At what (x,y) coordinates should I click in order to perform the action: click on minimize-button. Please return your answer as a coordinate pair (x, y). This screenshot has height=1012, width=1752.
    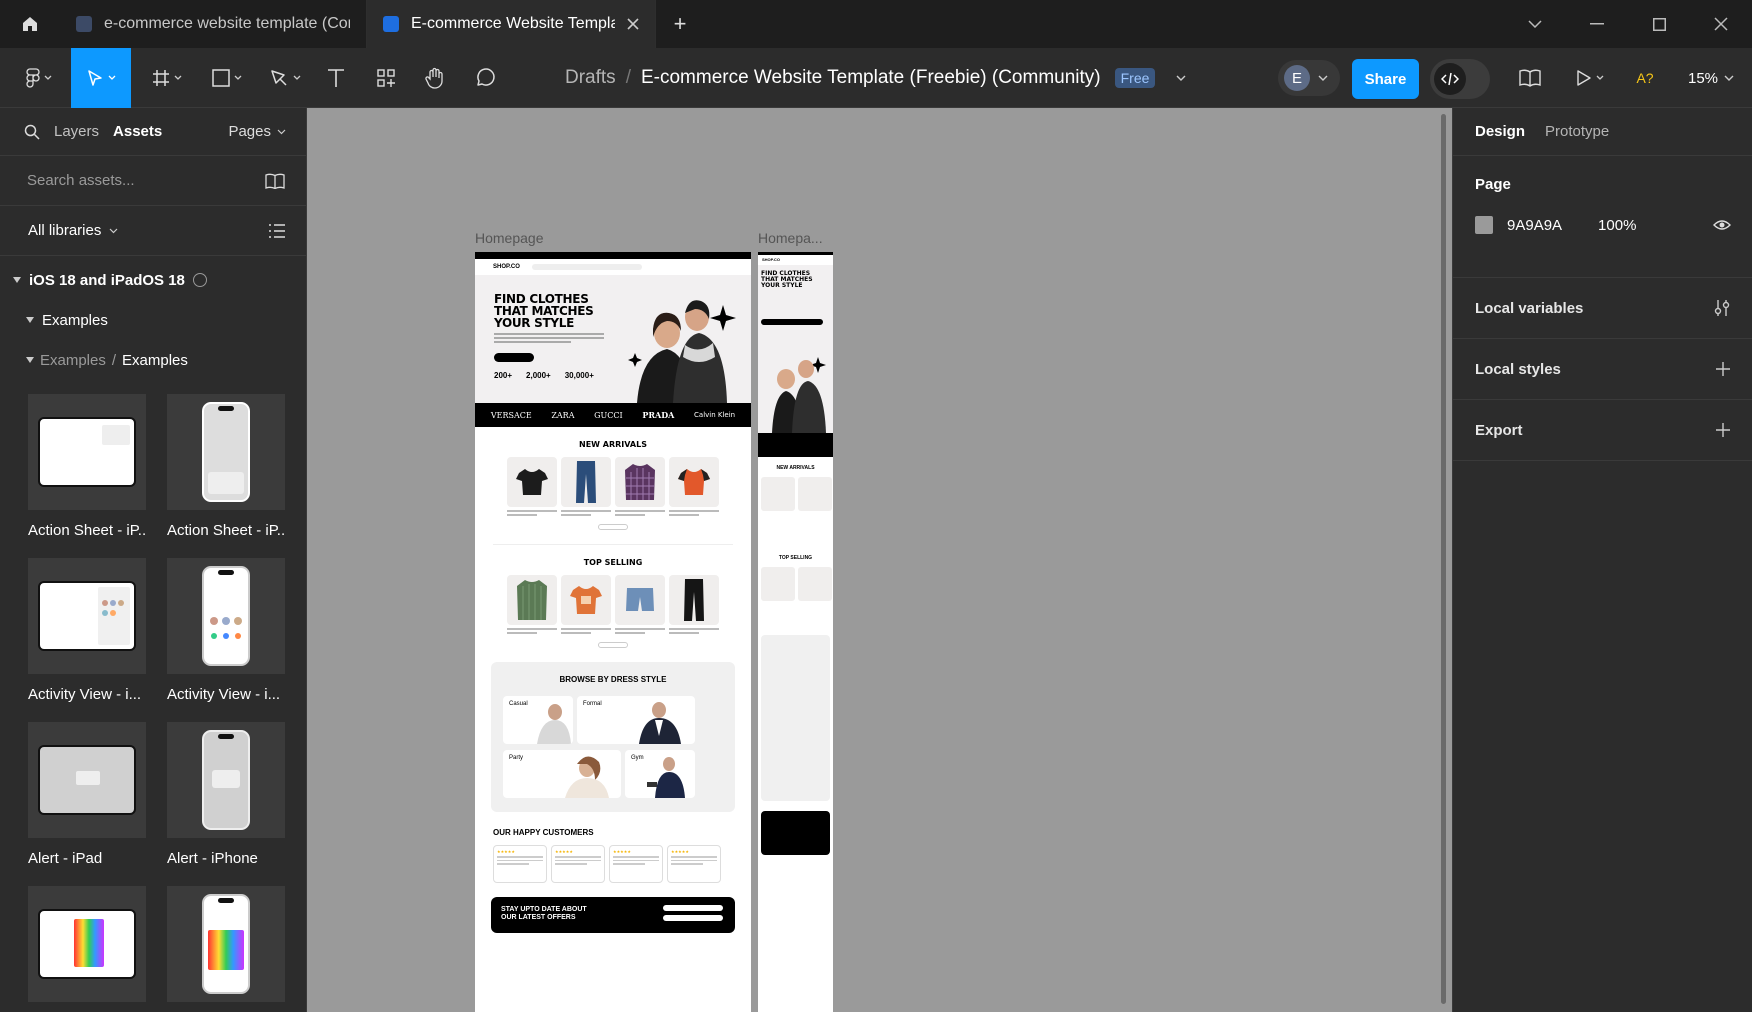
    Looking at the image, I should click on (1597, 24).